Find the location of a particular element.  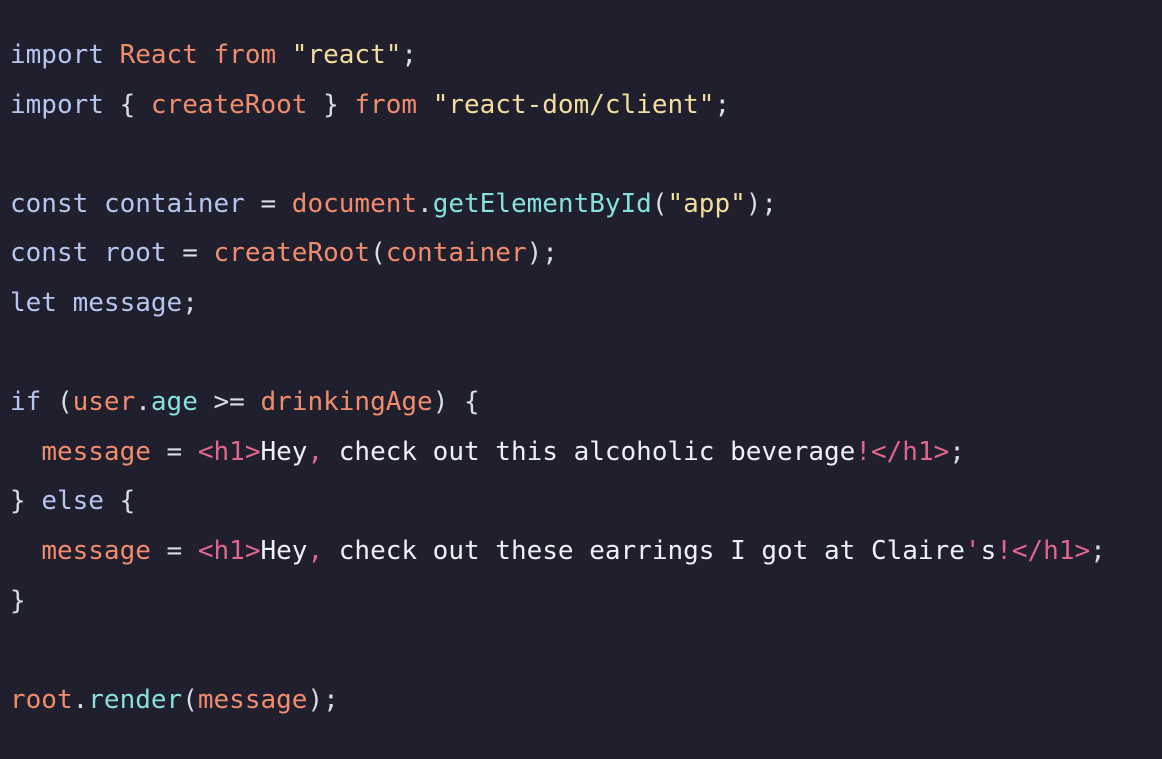

code-token-keyword: root is located at coordinates (135, 253).